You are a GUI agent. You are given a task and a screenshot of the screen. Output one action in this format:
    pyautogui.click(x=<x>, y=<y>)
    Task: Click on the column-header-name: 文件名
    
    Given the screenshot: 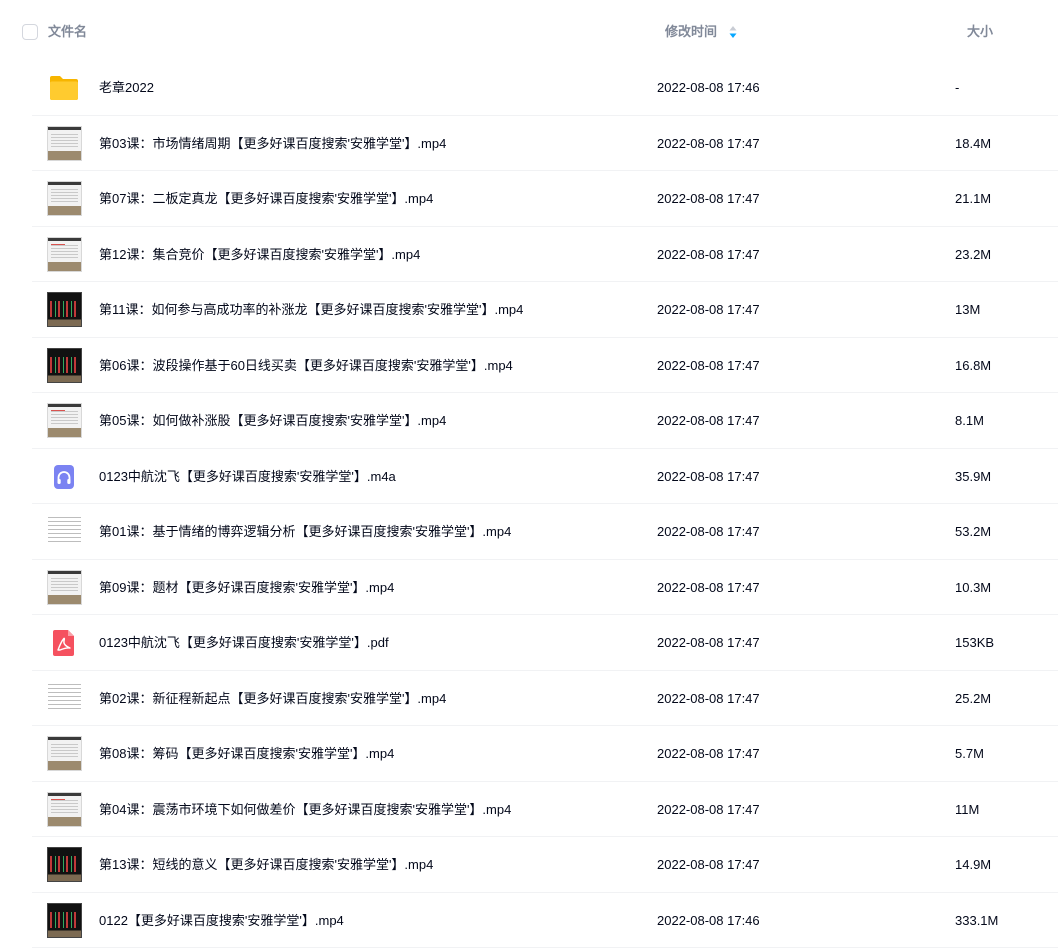 What is the action you would take?
    pyautogui.click(x=67, y=32)
    